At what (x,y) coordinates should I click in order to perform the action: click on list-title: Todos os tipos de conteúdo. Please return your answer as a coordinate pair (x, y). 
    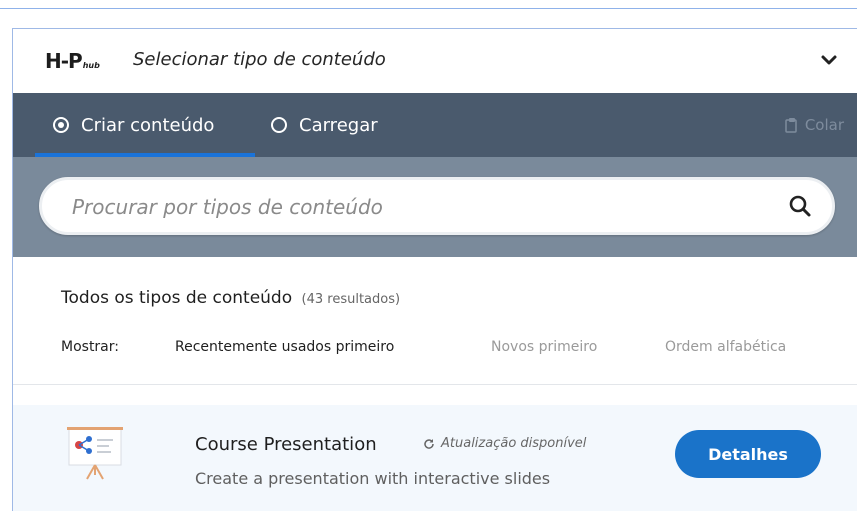
    Looking at the image, I should click on (177, 298).